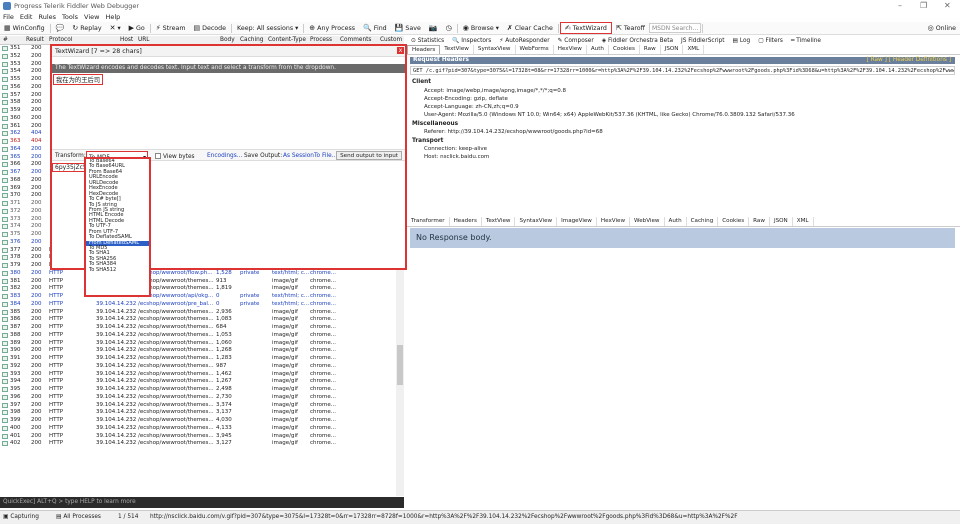  What do you see at coordinates (137, 28) in the screenshot?
I see `go-button: ▶ Go` at bounding box center [137, 28].